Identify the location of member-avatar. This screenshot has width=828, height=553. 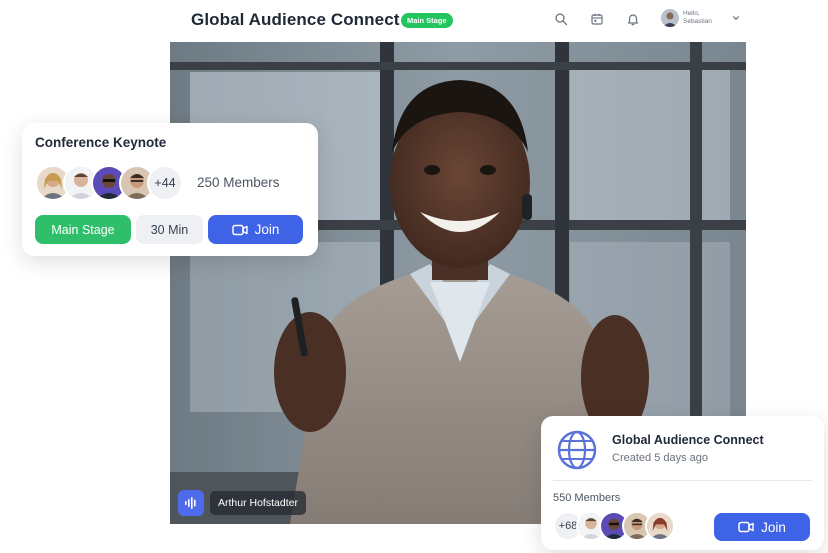
(660, 526).